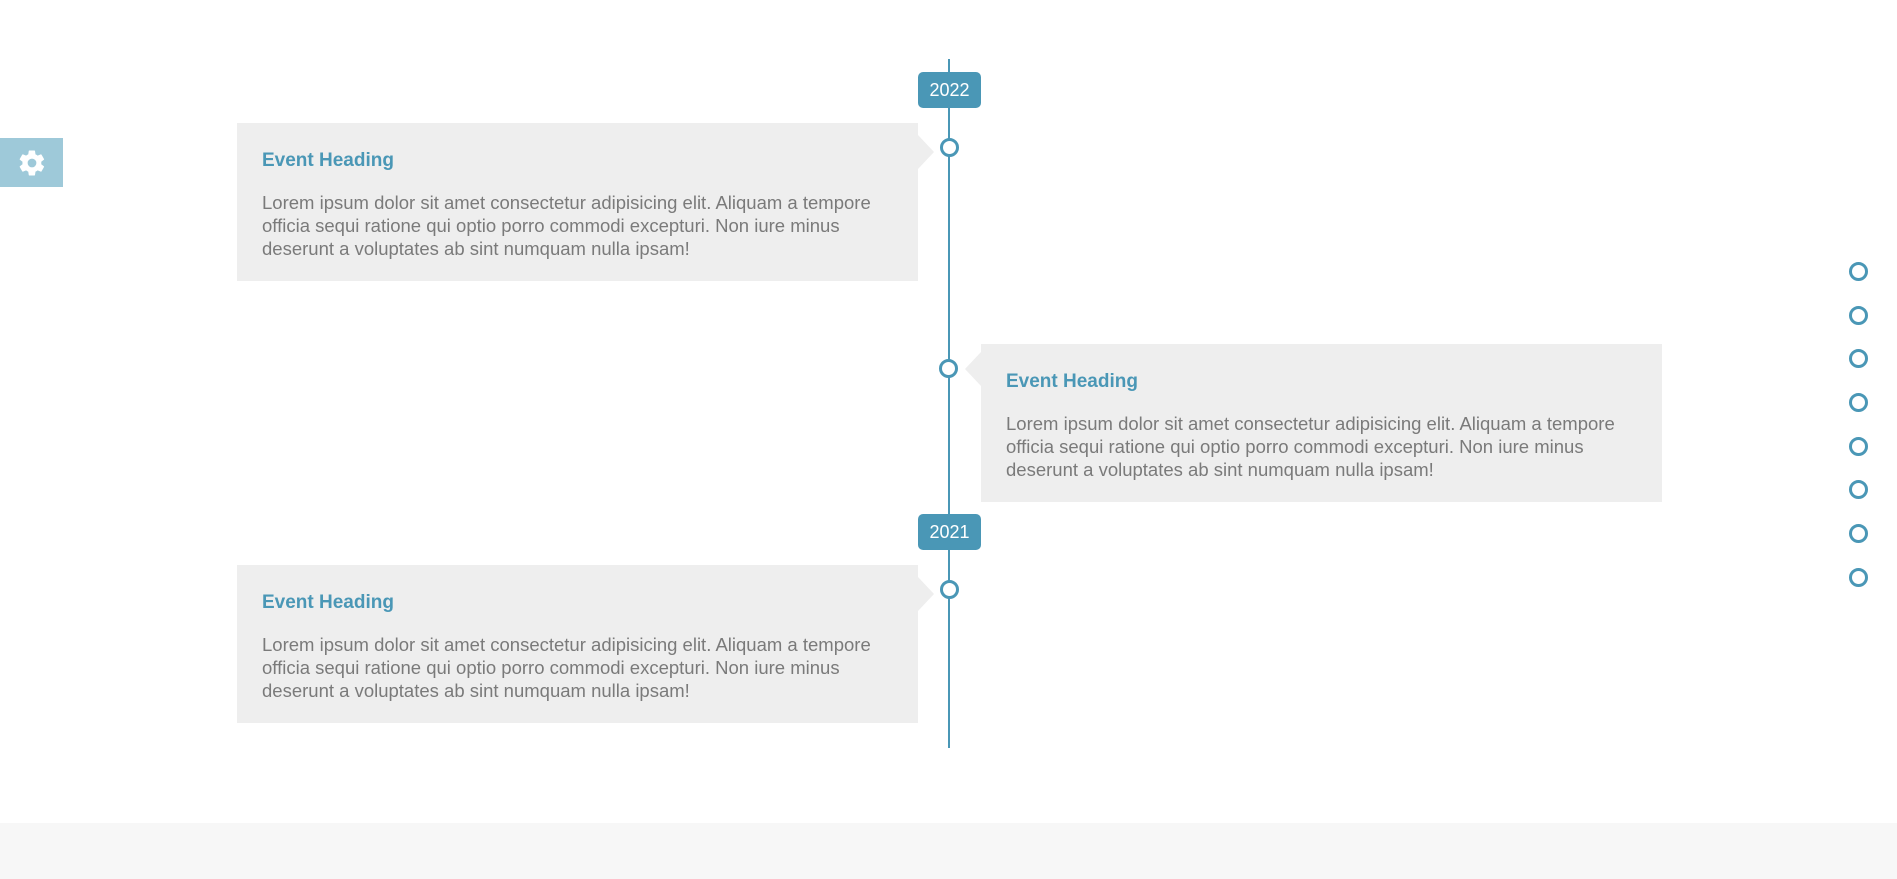 The width and height of the screenshot is (1897, 879). Describe the element at coordinates (949, 403) in the screenshot. I see `timeline-axis` at that location.